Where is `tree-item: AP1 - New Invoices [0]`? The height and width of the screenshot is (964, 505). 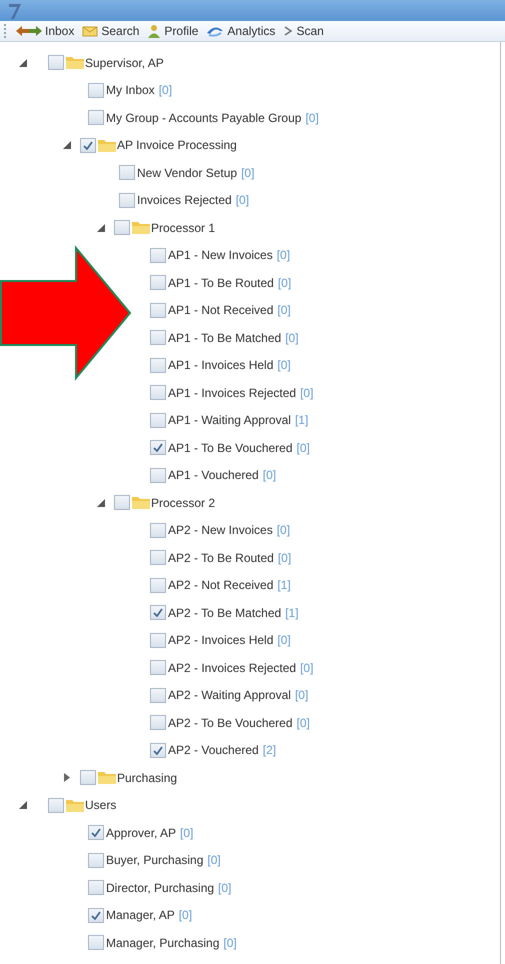 tree-item: AP1 - New Invoices [0] is located at coordinates (229, 255).